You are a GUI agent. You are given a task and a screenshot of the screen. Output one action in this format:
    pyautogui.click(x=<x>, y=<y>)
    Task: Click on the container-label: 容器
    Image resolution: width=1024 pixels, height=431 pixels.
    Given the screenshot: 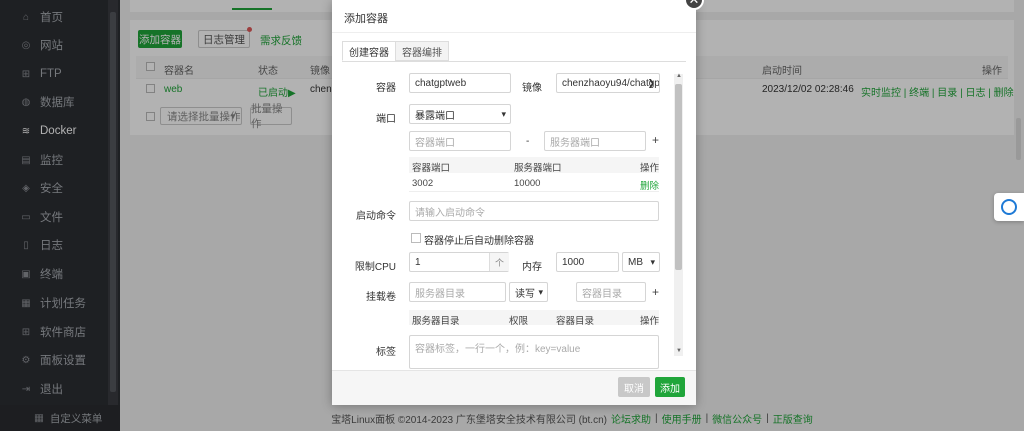 What is the action you would take?
    pyautogui.click(x=386, y=88)
    